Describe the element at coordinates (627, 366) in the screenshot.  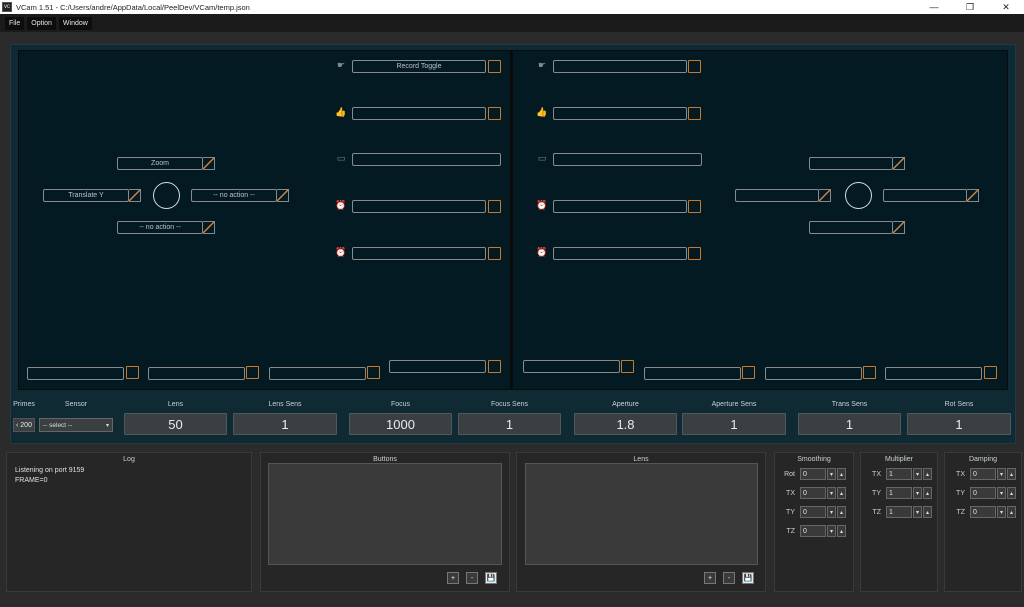
I see `right-bottom-slot-1-color` at that location.